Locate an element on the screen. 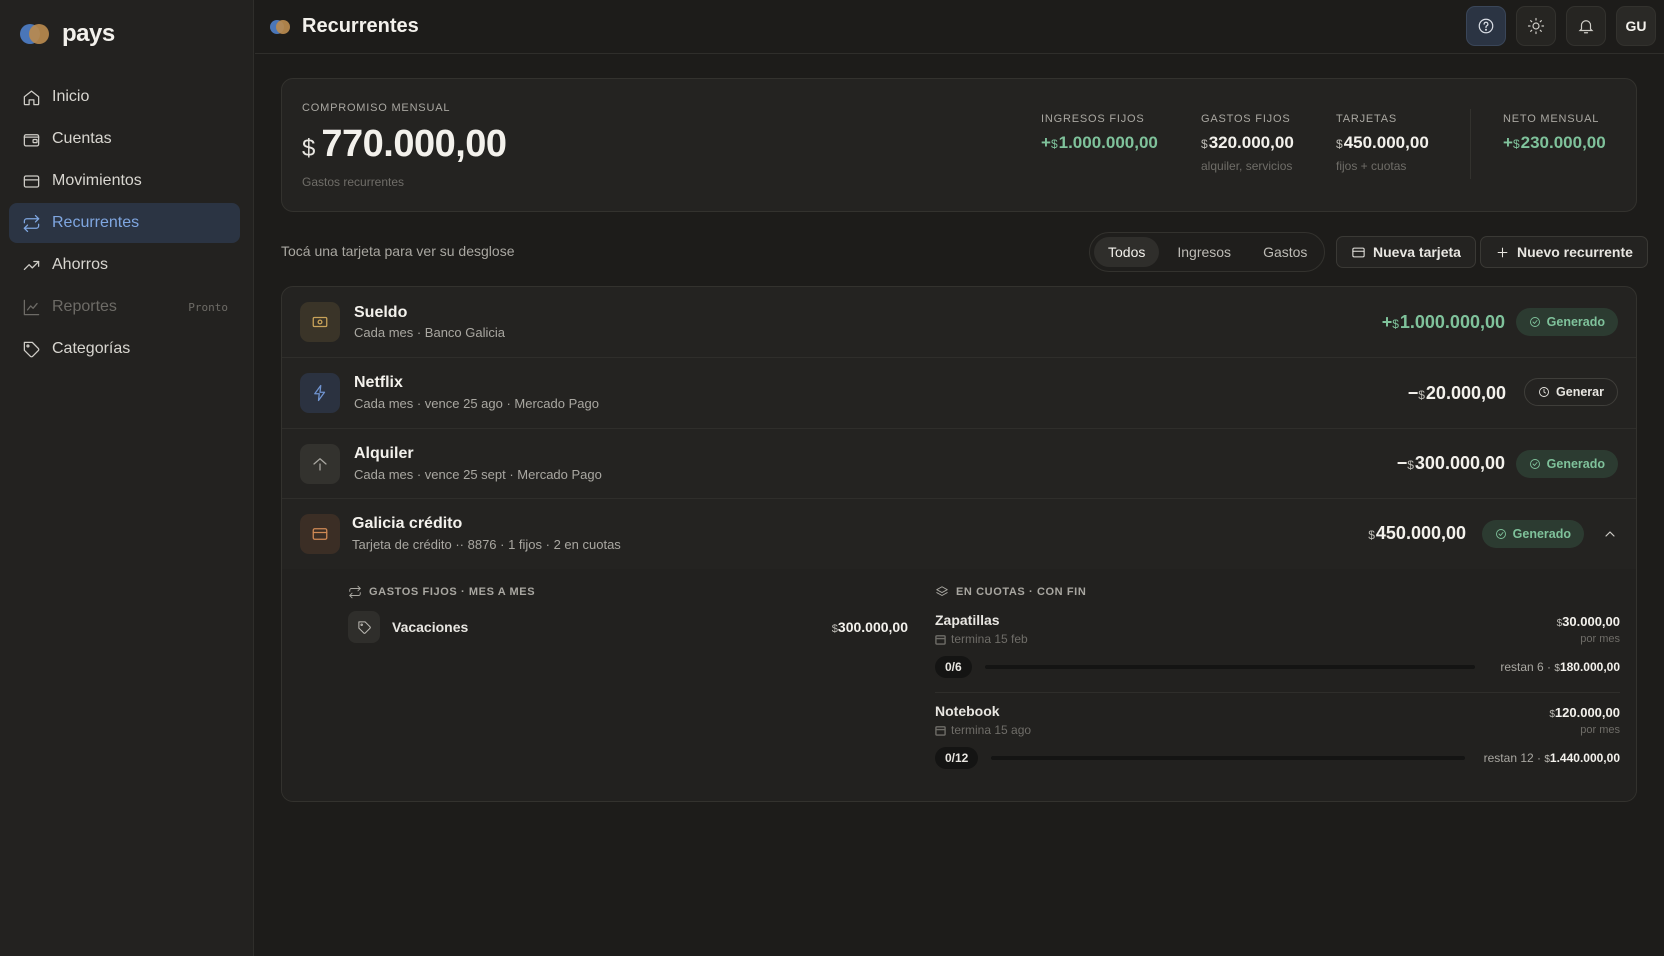  page-logo-icon is located at coordinates (281, 27).